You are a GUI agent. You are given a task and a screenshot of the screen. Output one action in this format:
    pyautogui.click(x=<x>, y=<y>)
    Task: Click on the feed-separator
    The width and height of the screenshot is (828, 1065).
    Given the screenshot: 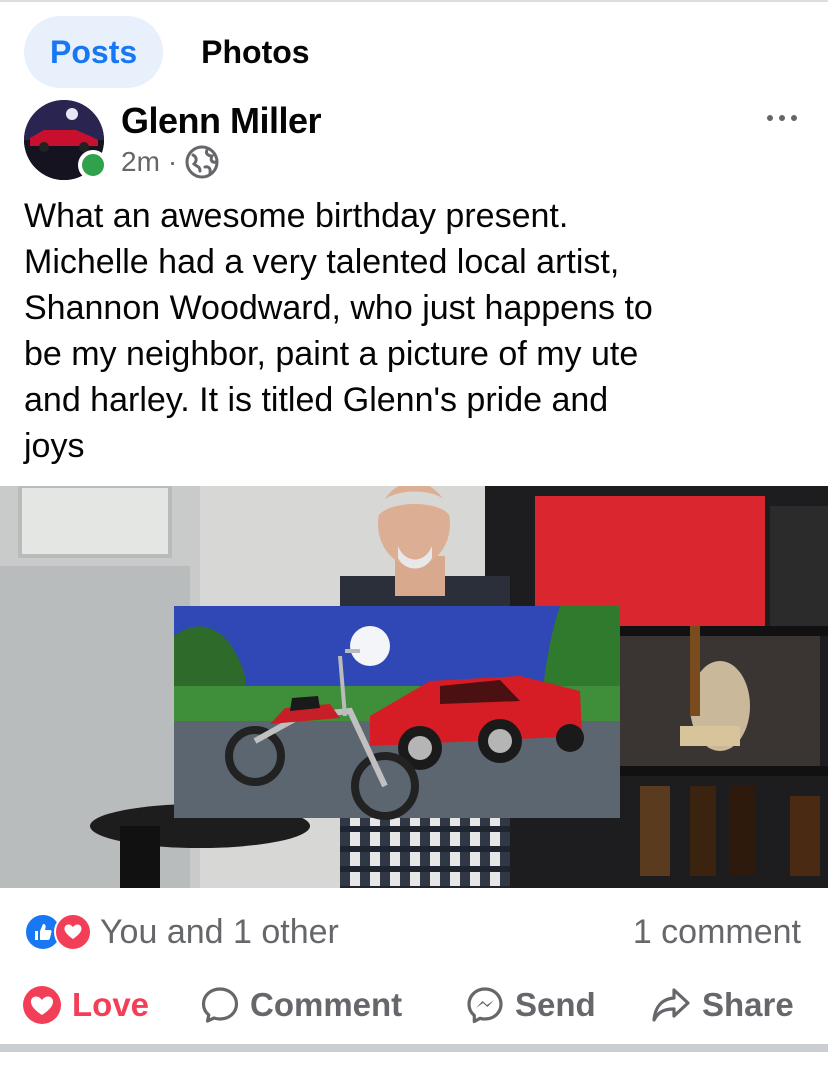 What is the action you would take?
    pyautogui.click(x=414, y=1048)
    